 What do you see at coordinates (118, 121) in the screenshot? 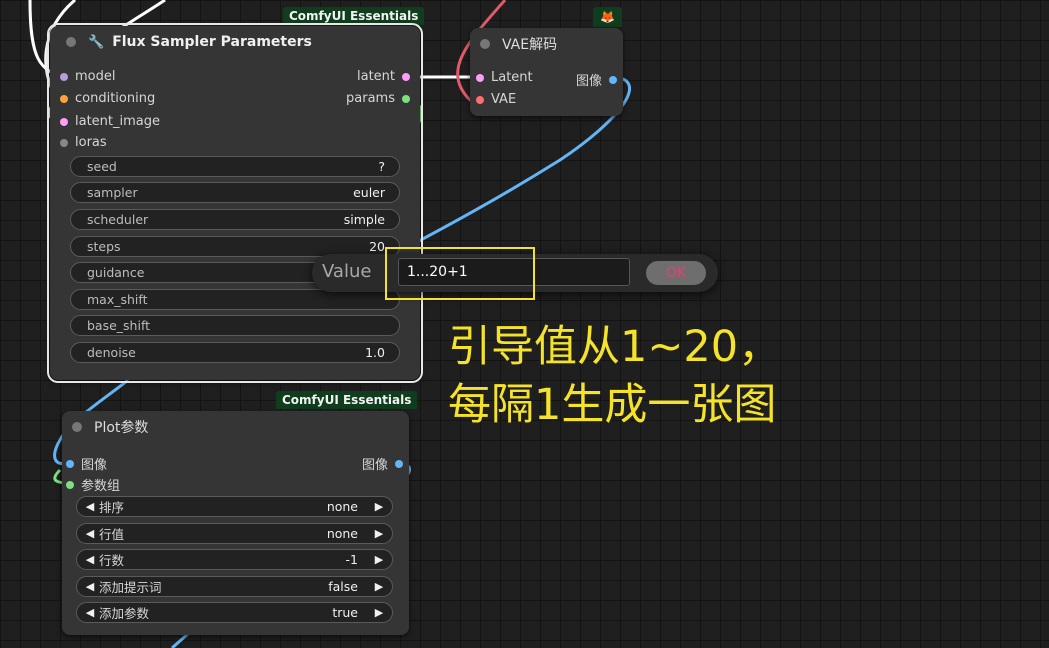
I see `slot-label: latent_image` at bounding box center [118, 121].